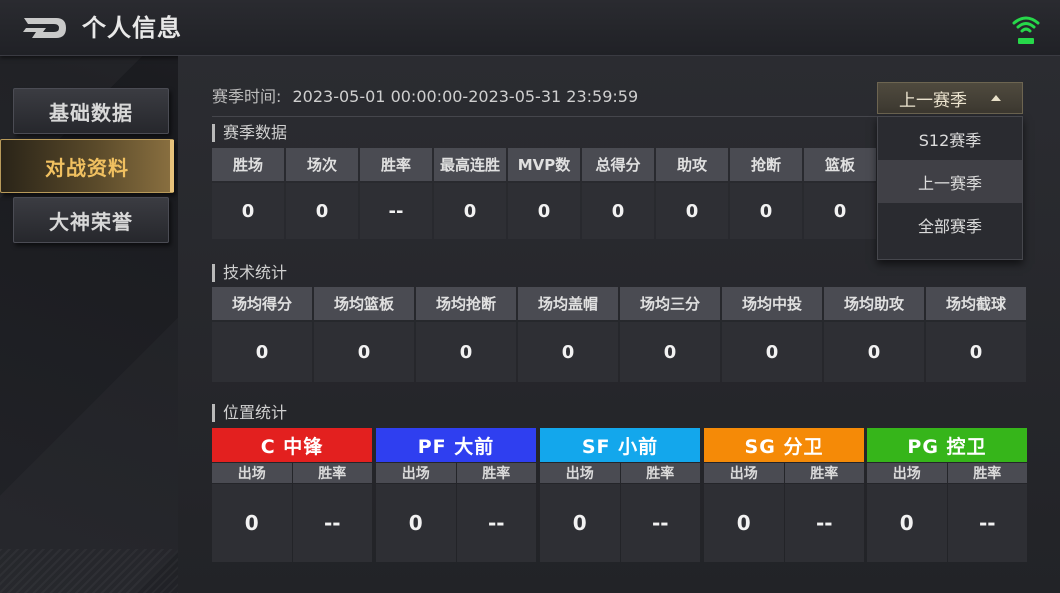  I want to click on sidebar-item-battle-record: 对战资料, so click(87, 166).